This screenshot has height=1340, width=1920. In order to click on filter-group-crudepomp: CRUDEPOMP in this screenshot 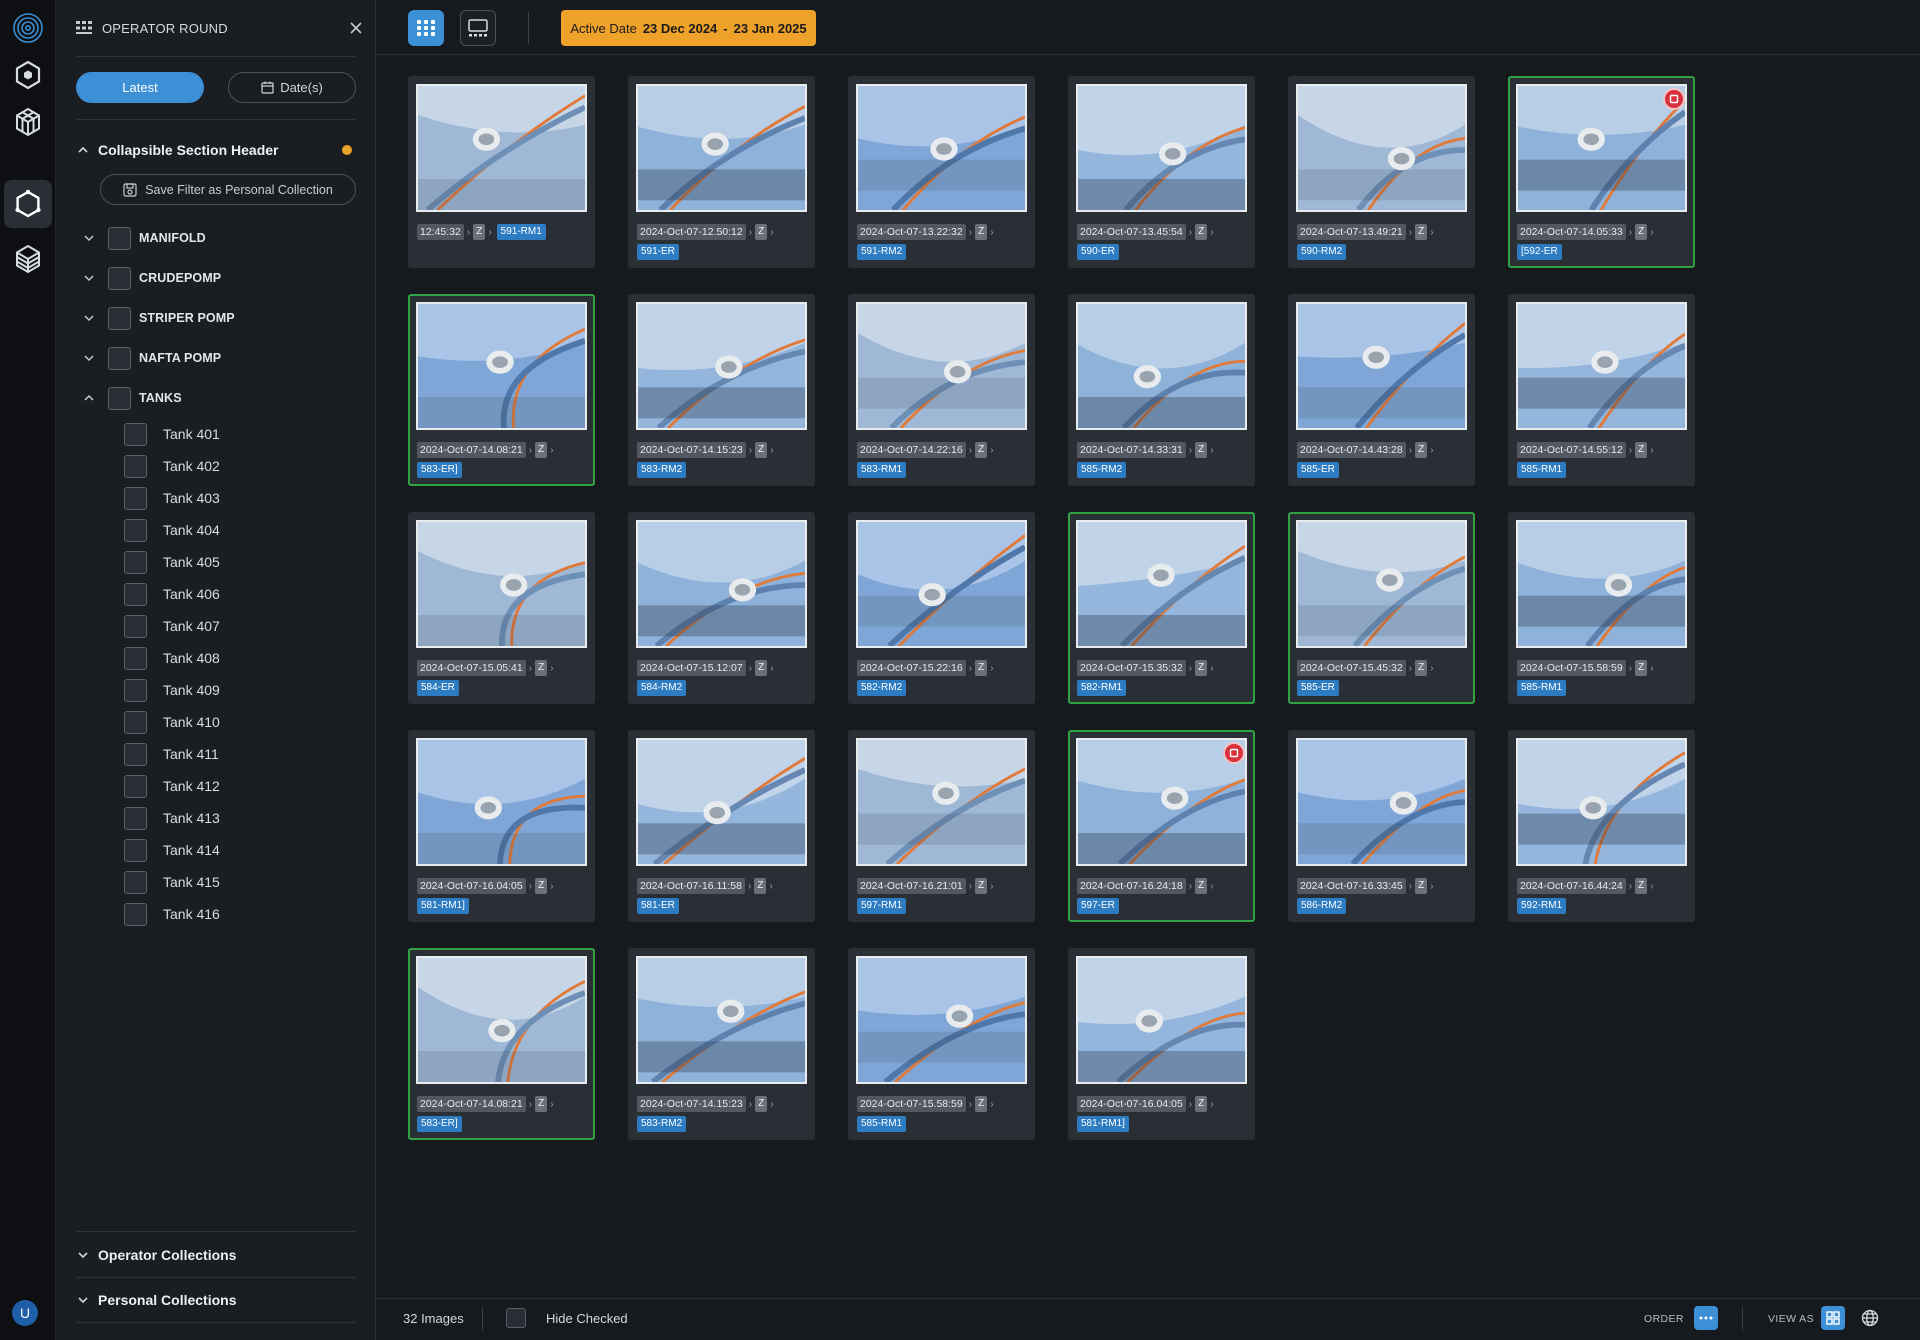, I will do `click(151, 278)`.